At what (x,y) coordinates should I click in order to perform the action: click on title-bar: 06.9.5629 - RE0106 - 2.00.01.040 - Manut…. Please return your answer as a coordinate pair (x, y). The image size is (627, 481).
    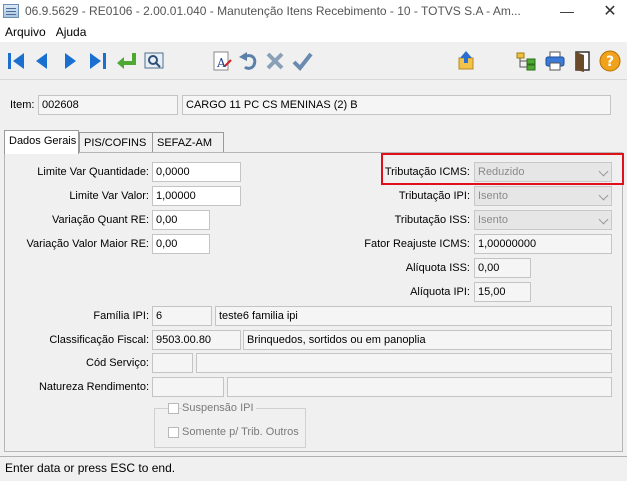
    Looking at the image, I should click on (313, 11).